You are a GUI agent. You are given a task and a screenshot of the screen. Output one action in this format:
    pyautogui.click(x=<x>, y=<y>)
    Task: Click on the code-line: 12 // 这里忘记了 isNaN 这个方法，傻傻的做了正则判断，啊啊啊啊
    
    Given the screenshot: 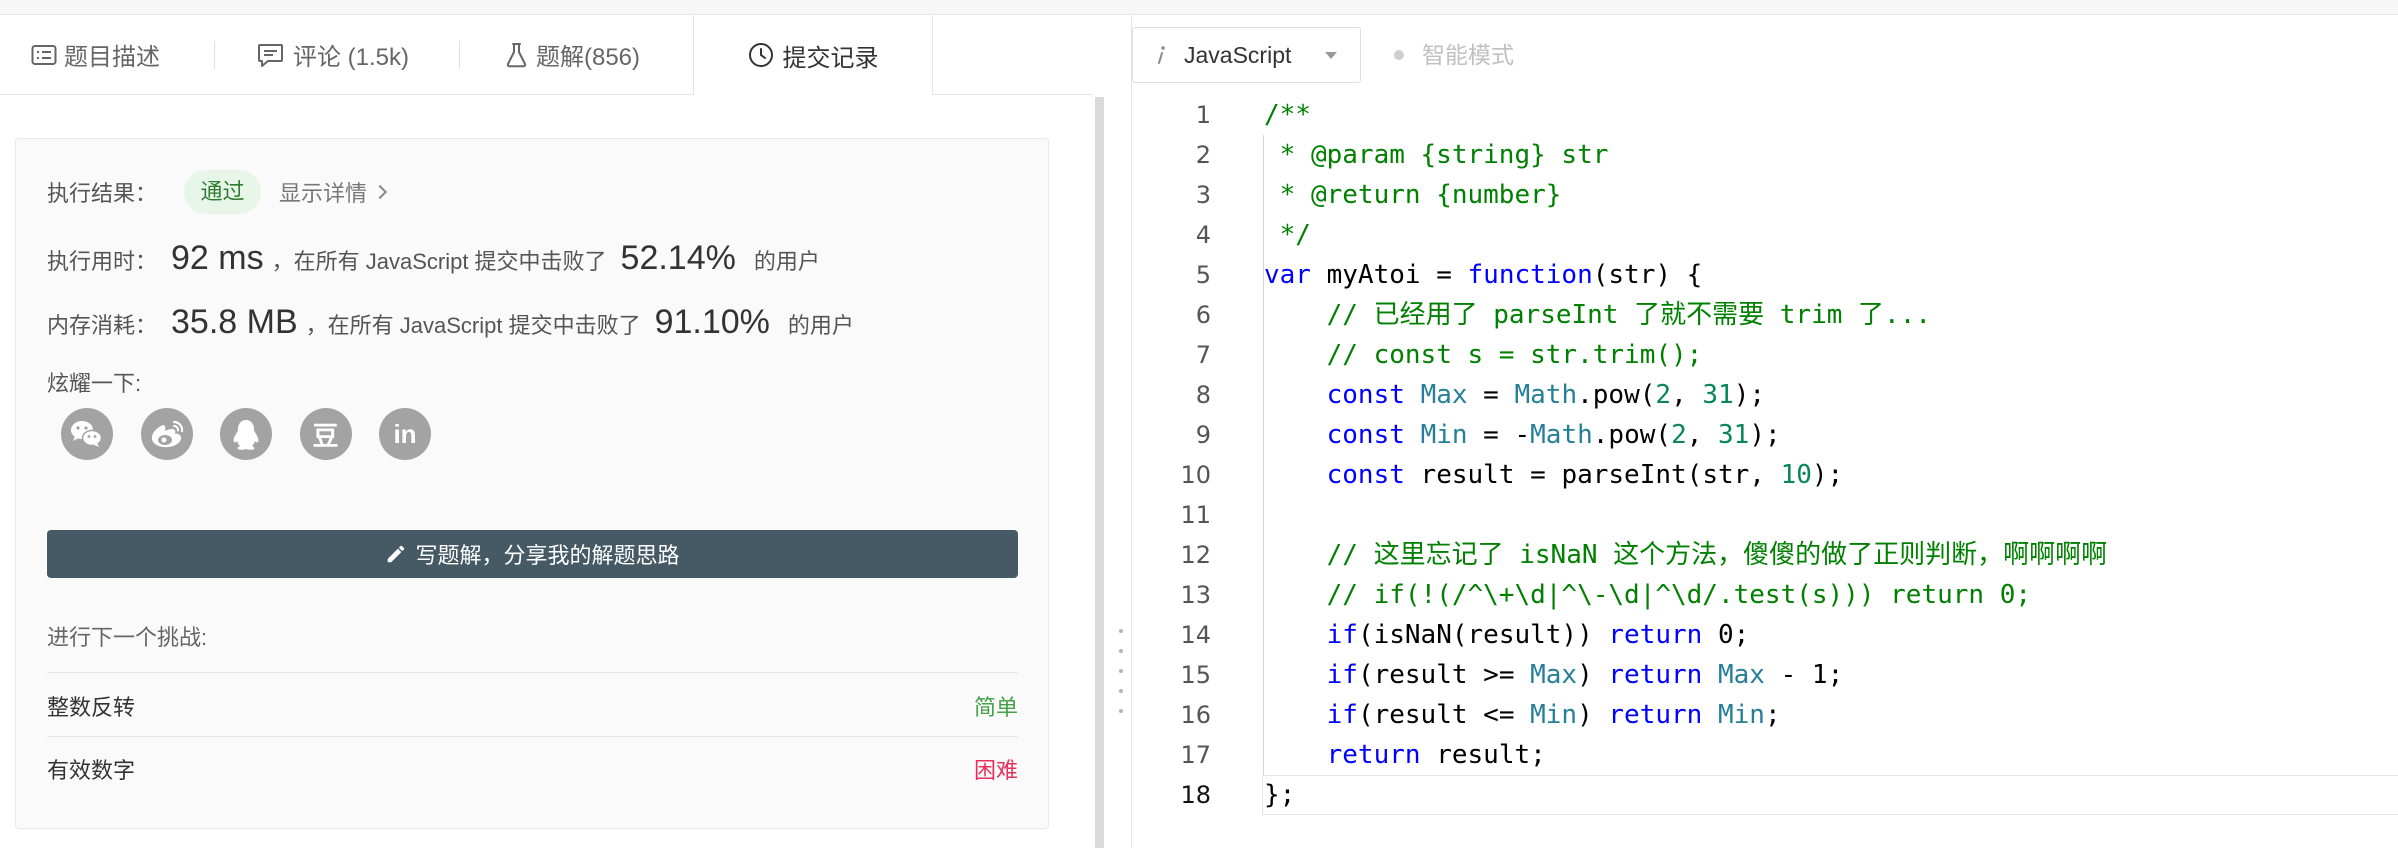 What is the action you would take?
    pyautogui.click(x=1765, y=555)
    